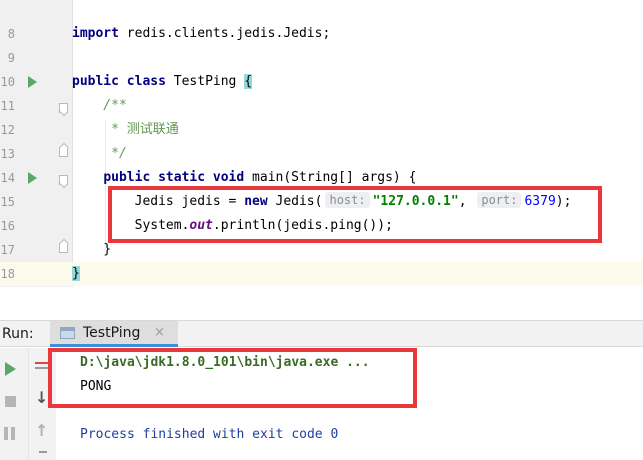 This screenshot has width=643, height=460. Describe the element at coordinates (11, 34) in the screenshot. I see `line-number: 8` at that location.